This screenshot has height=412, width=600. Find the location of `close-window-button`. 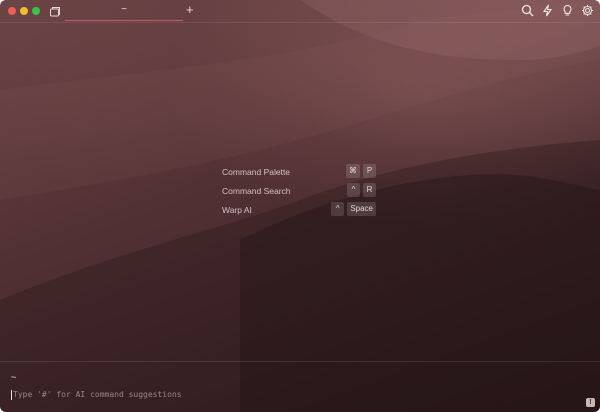

close-window-button is located at coordinates (12, 11).